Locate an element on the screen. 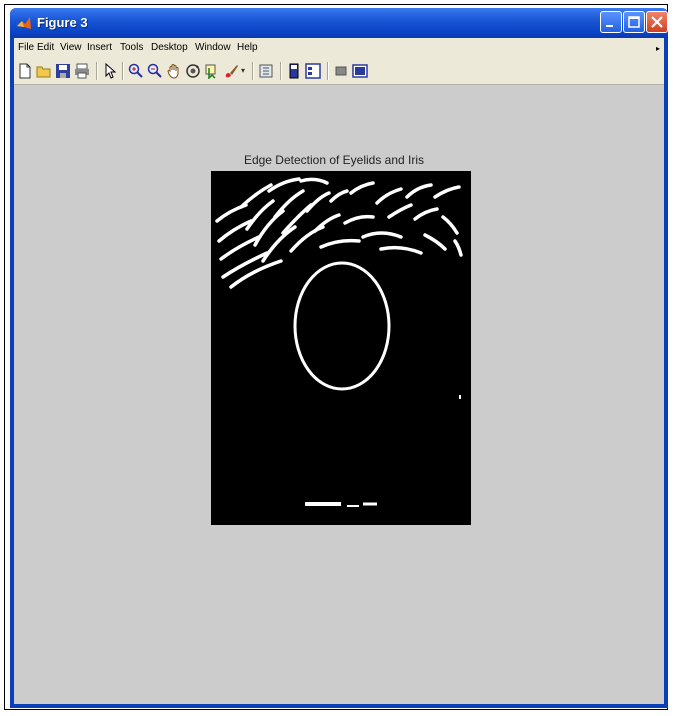 This screenshot has height=716, width=676. brush-dropdown-icon: ▾ is located at coordinates (243, 70).